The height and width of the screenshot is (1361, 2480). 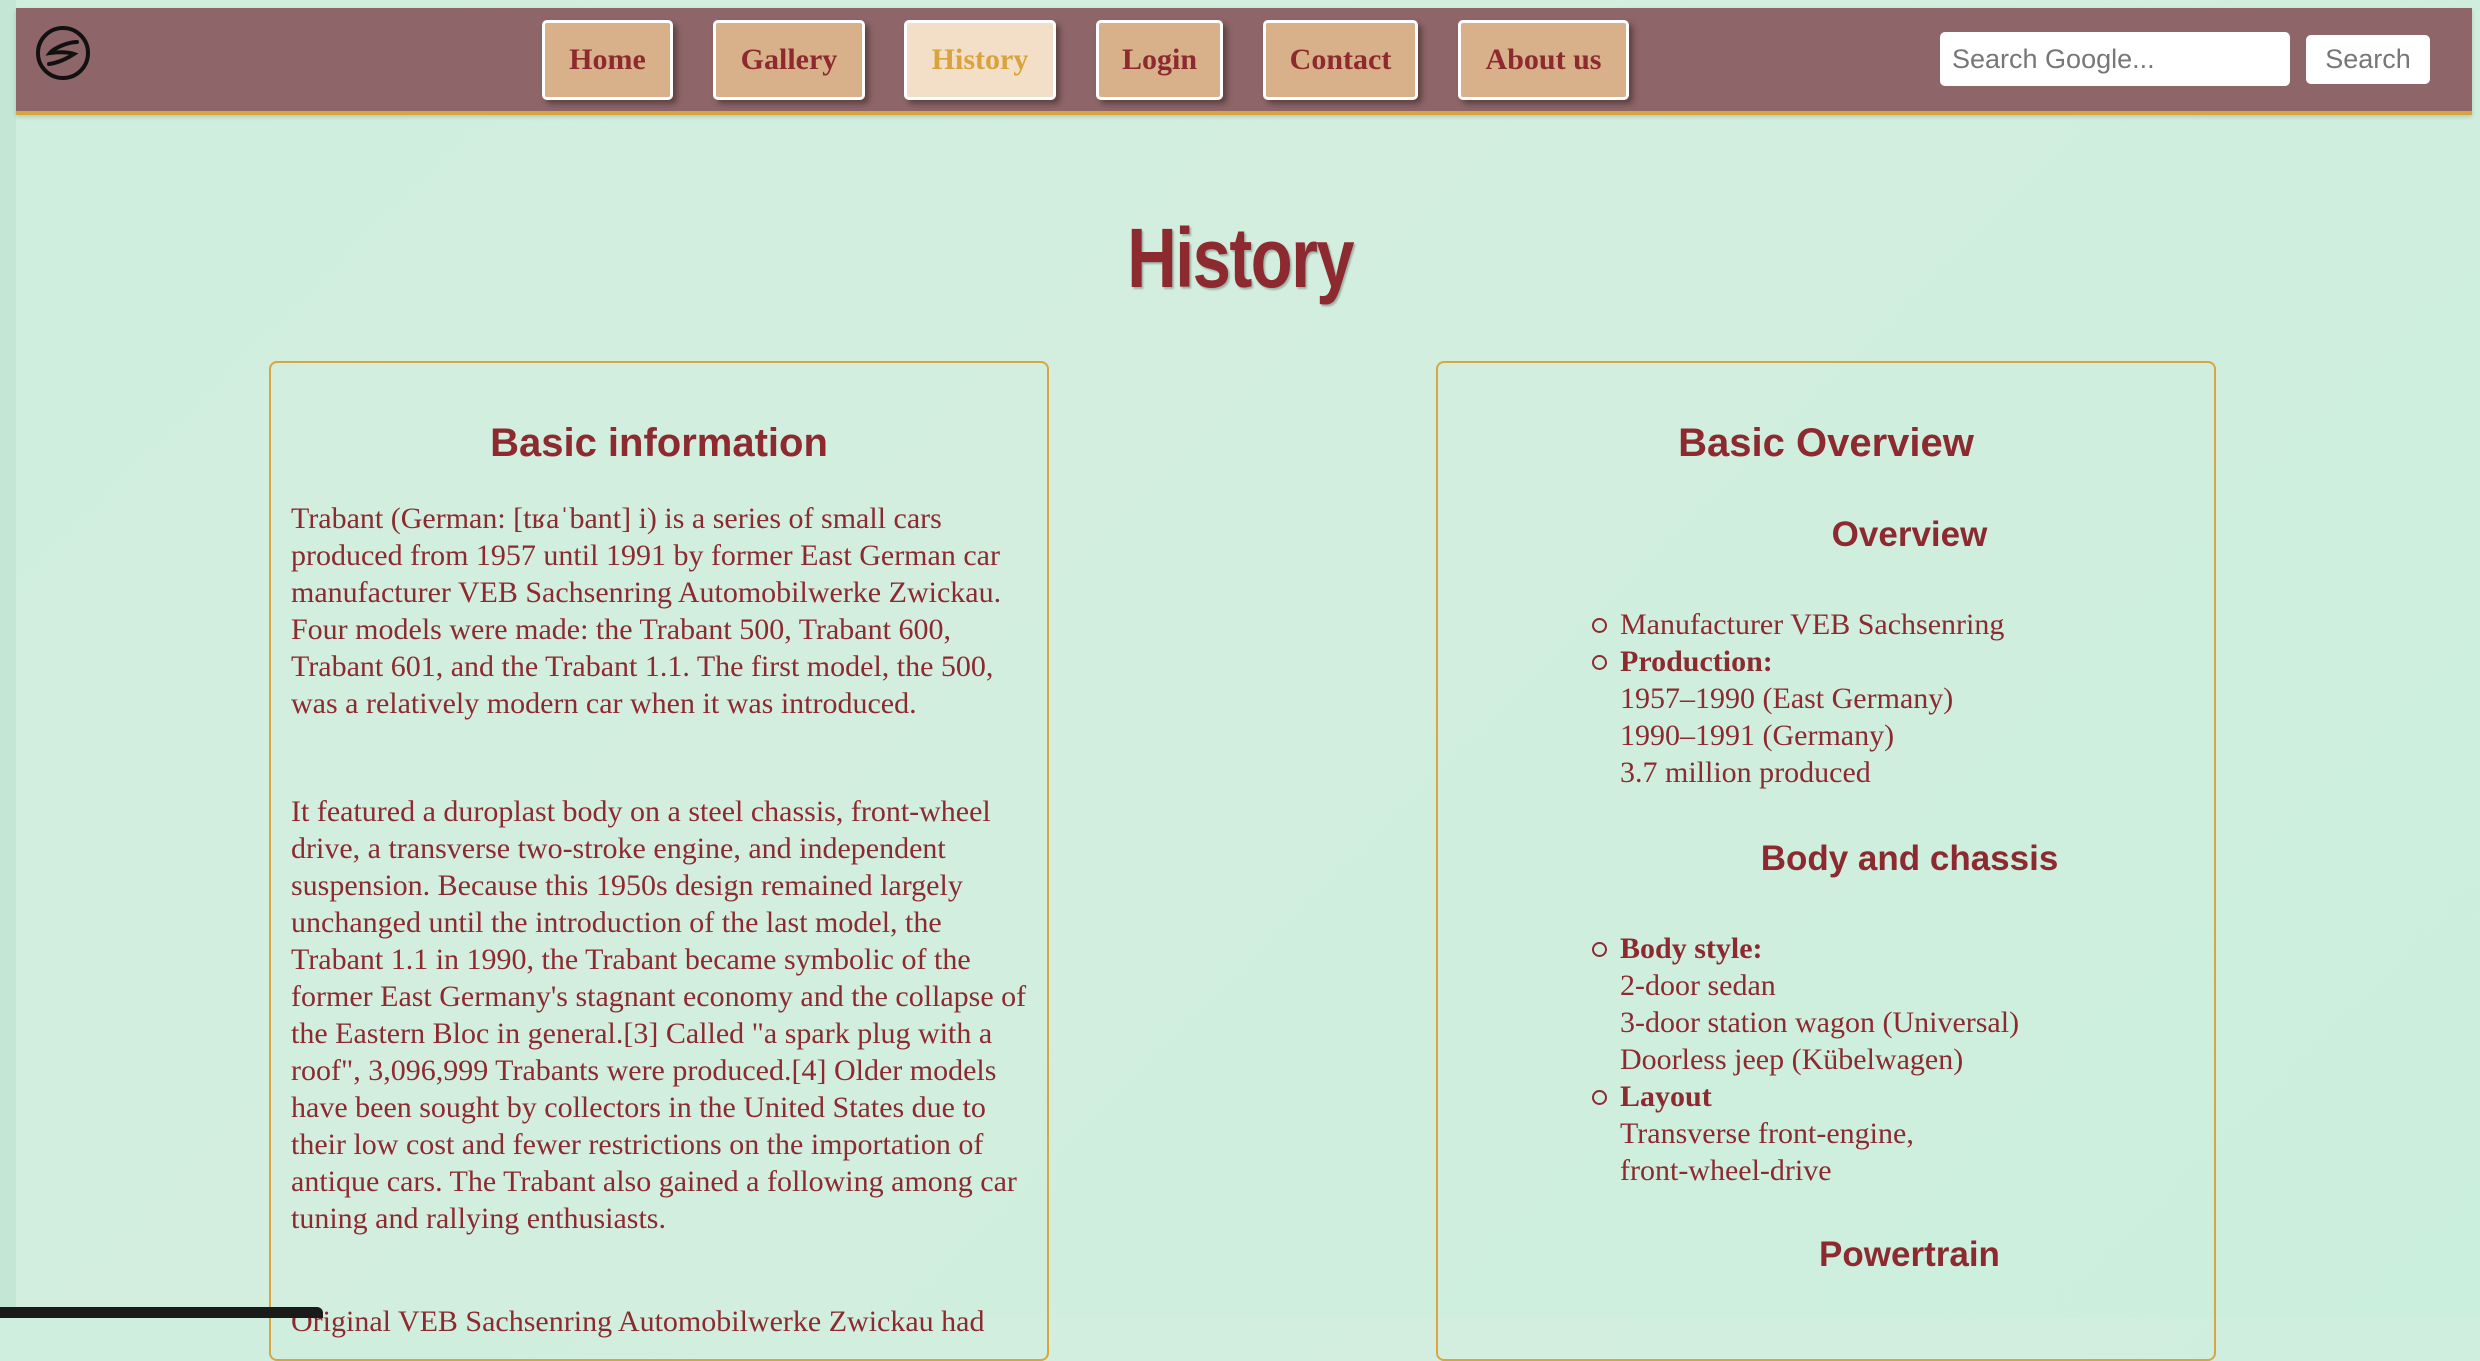 I want to click on search-button: Search, so click(x=2368, y=59).